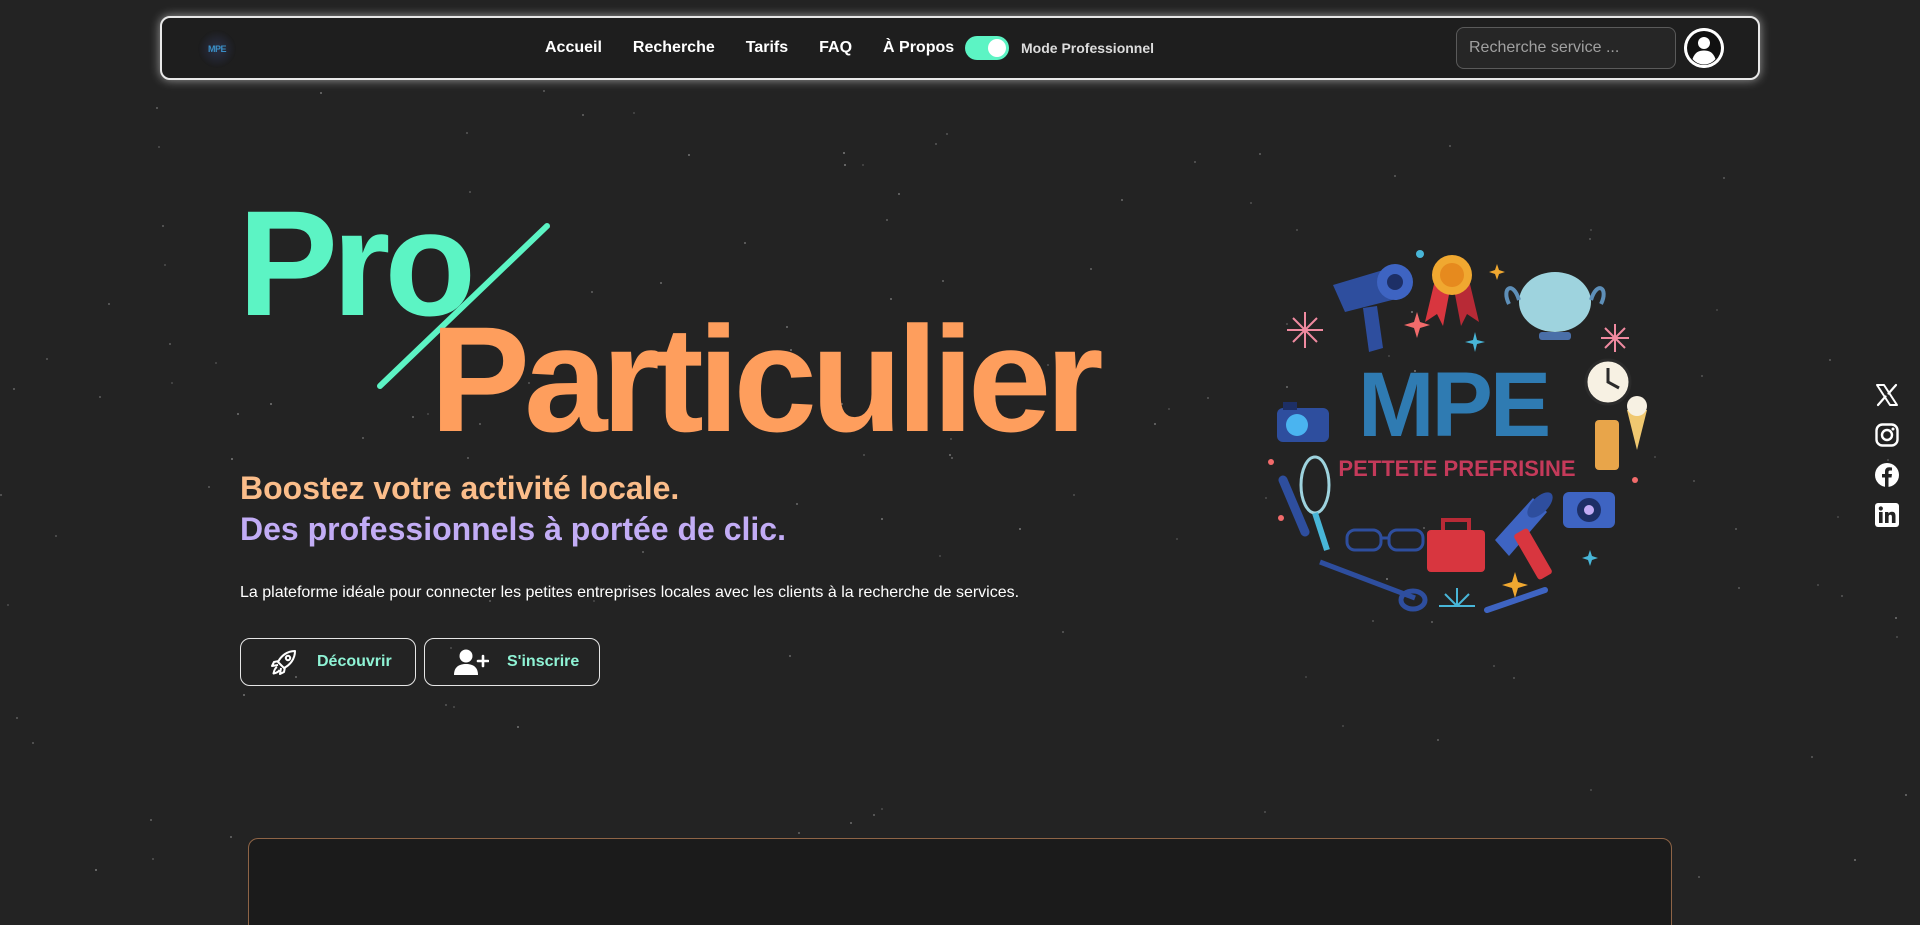 The height and width of the screenshot is (925, 1920). What do you see at coordinates (1303, 422) in the screenshot?
I see `camera-icon` at bounding box center [1303, 422].